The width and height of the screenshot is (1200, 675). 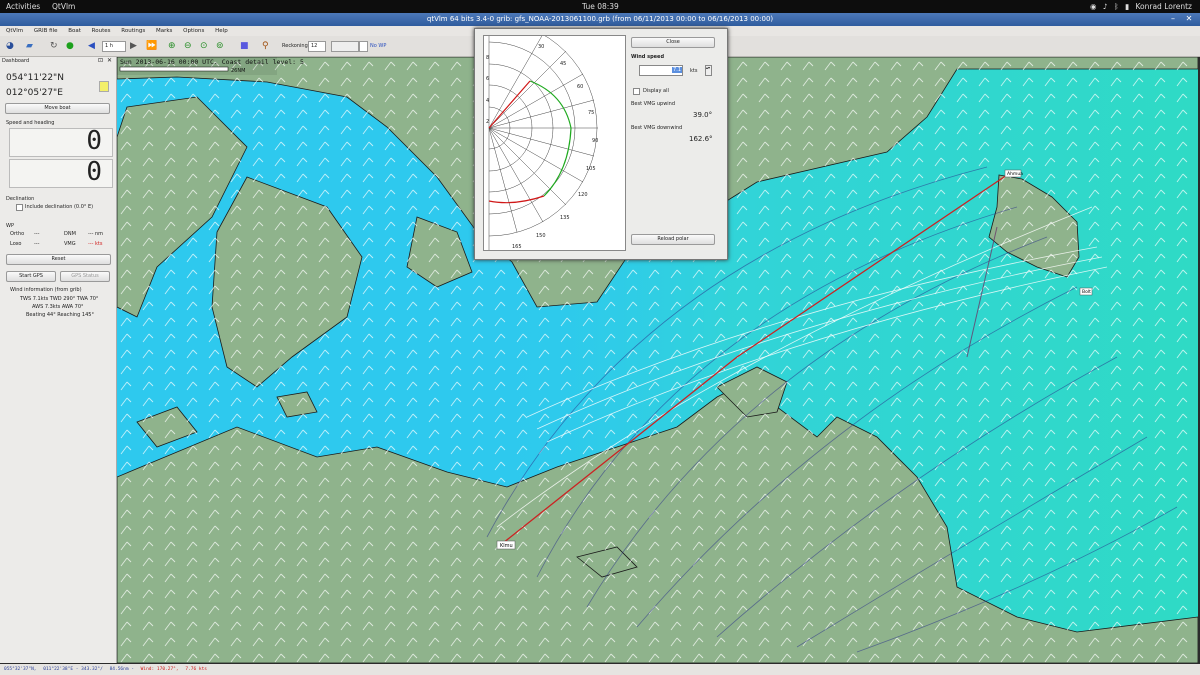 What do you see at coordinates (677, 70) in the screenshot?
I see `wind-speed-value: 7.1` at bounding box center [677, 70].